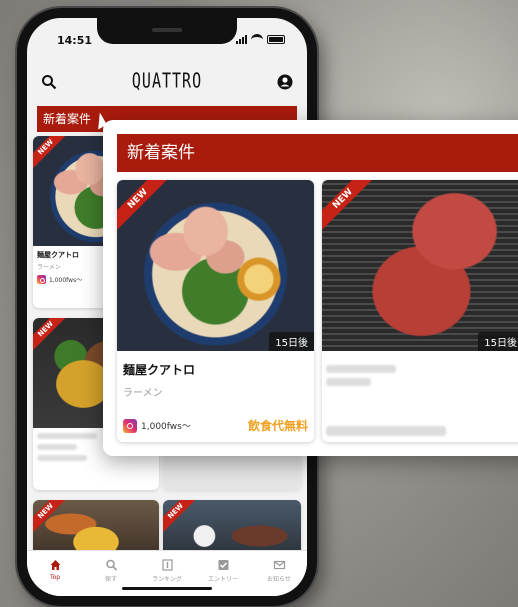 This screenshot has height=607, width=518. I want to click on tab-label: 探す, so click(110, 579).